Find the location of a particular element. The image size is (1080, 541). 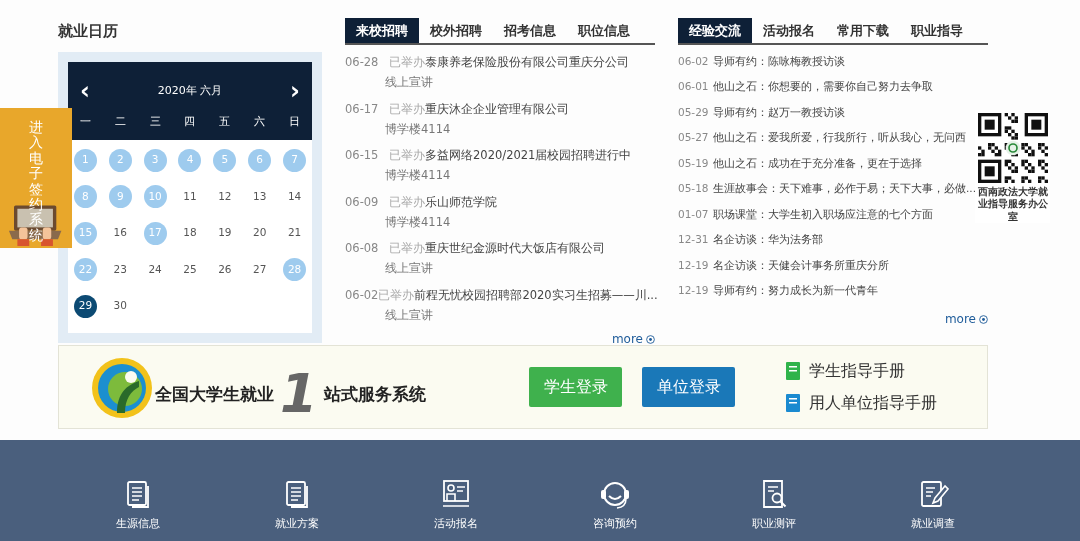

footer-label: 职业测评 is located at coordinates (773, 524).